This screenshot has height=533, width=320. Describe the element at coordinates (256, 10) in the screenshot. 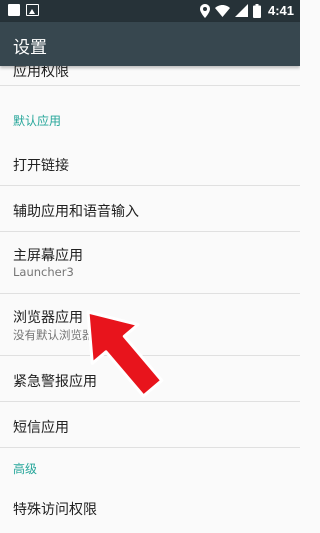

I see `battery-icon` at that location.